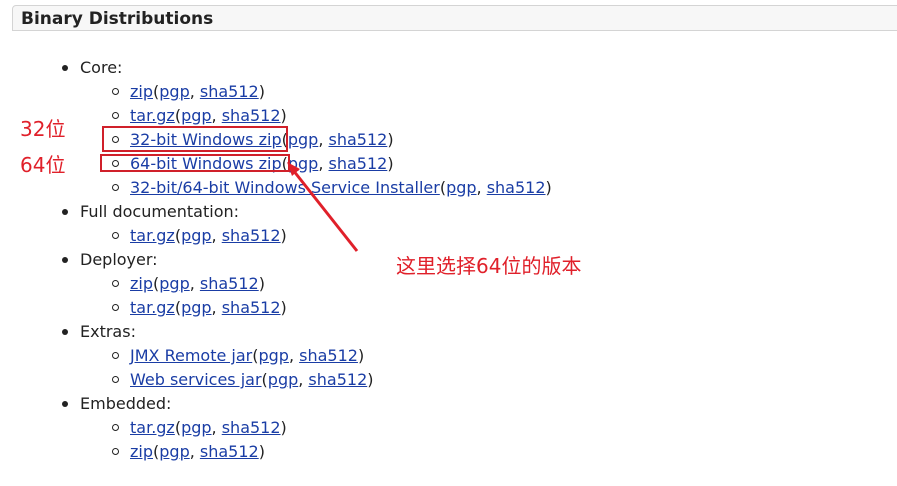 Image resolution: width=897 pixels, height=486 pixels. Describe the element at coordinates (323, 207) in the screenshot. I see `annotation-arrow` at that location.